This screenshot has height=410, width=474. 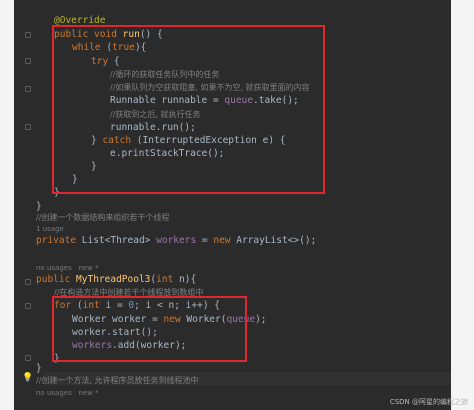 What do you see at coordinates (222, 240) in the screenshot?
I see `keyword: new` at bounding box center [222, 240].